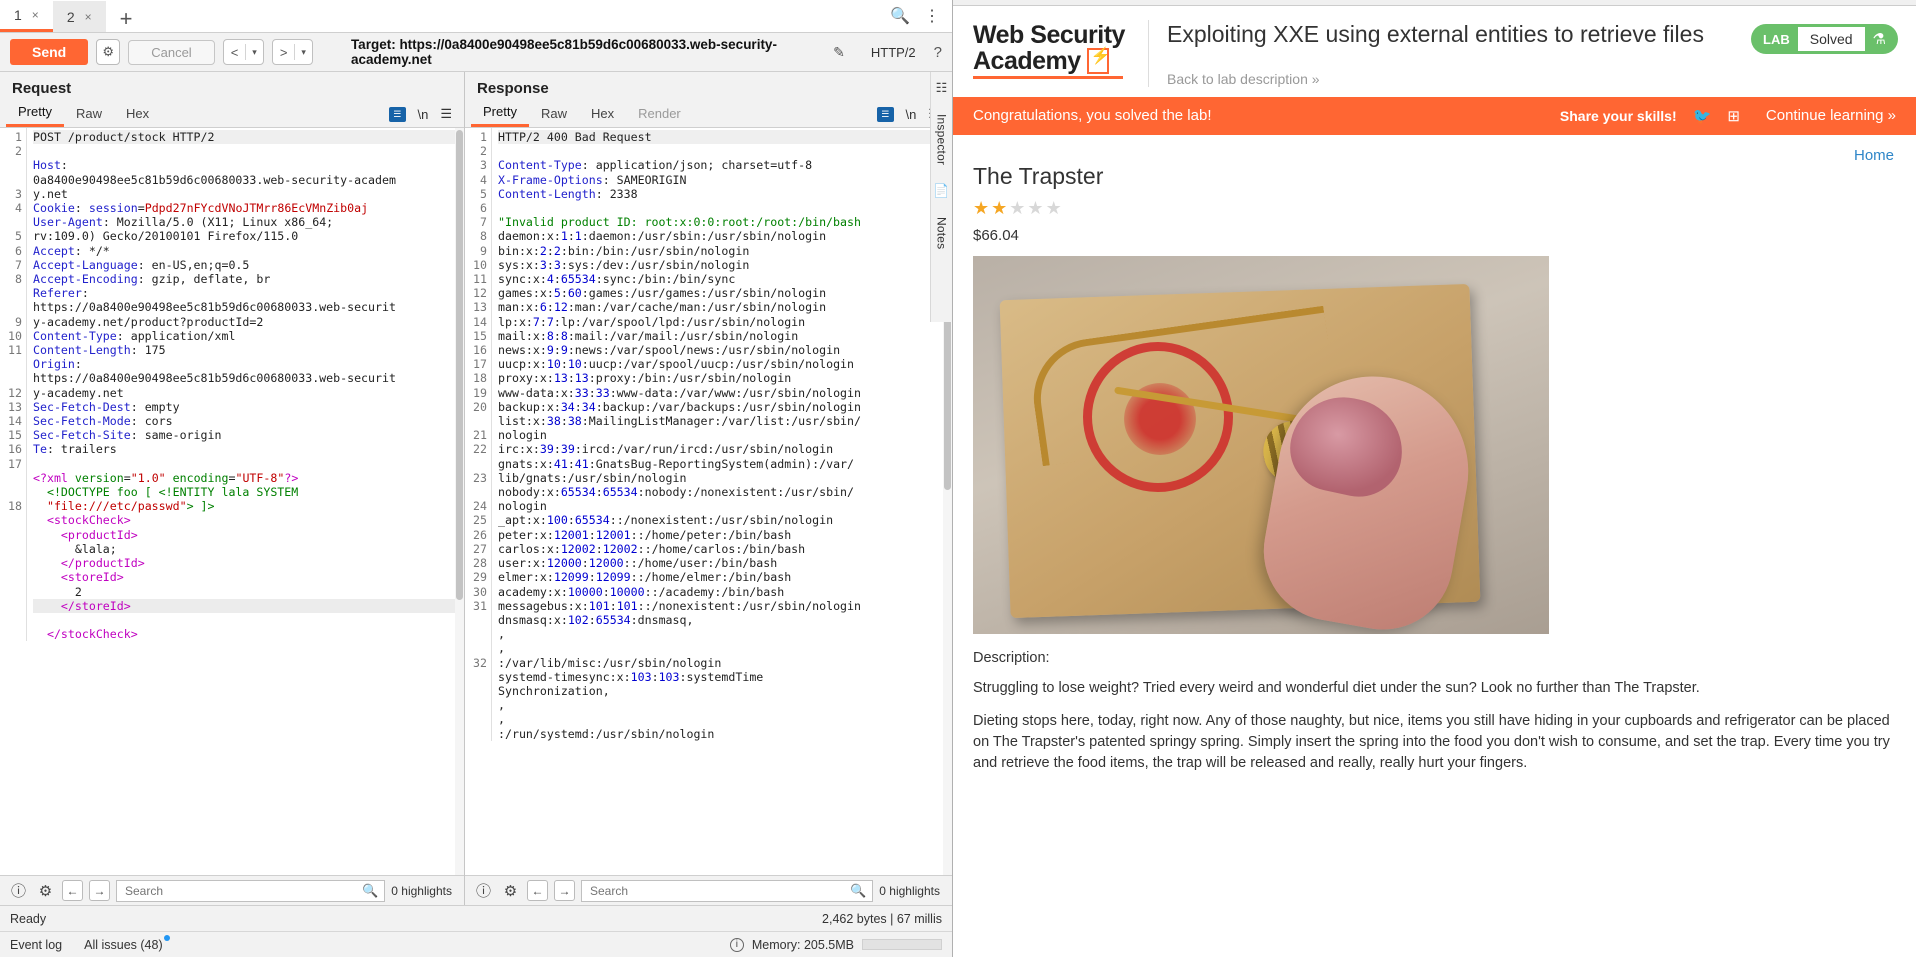 The width and height of the screenshot is (1916, 957). What do you see at coordinates (35, 114) in the screenshot?
I see `tab-request-pretty: Pretty` at bounding box center [35, 114].